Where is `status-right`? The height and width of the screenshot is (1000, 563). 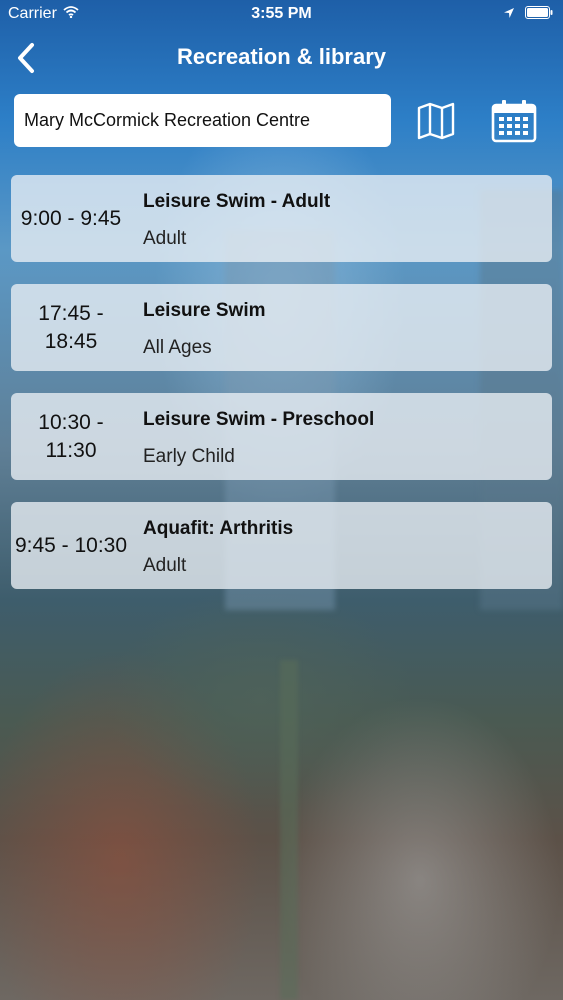
status-right is located at coordinates (528, 15).